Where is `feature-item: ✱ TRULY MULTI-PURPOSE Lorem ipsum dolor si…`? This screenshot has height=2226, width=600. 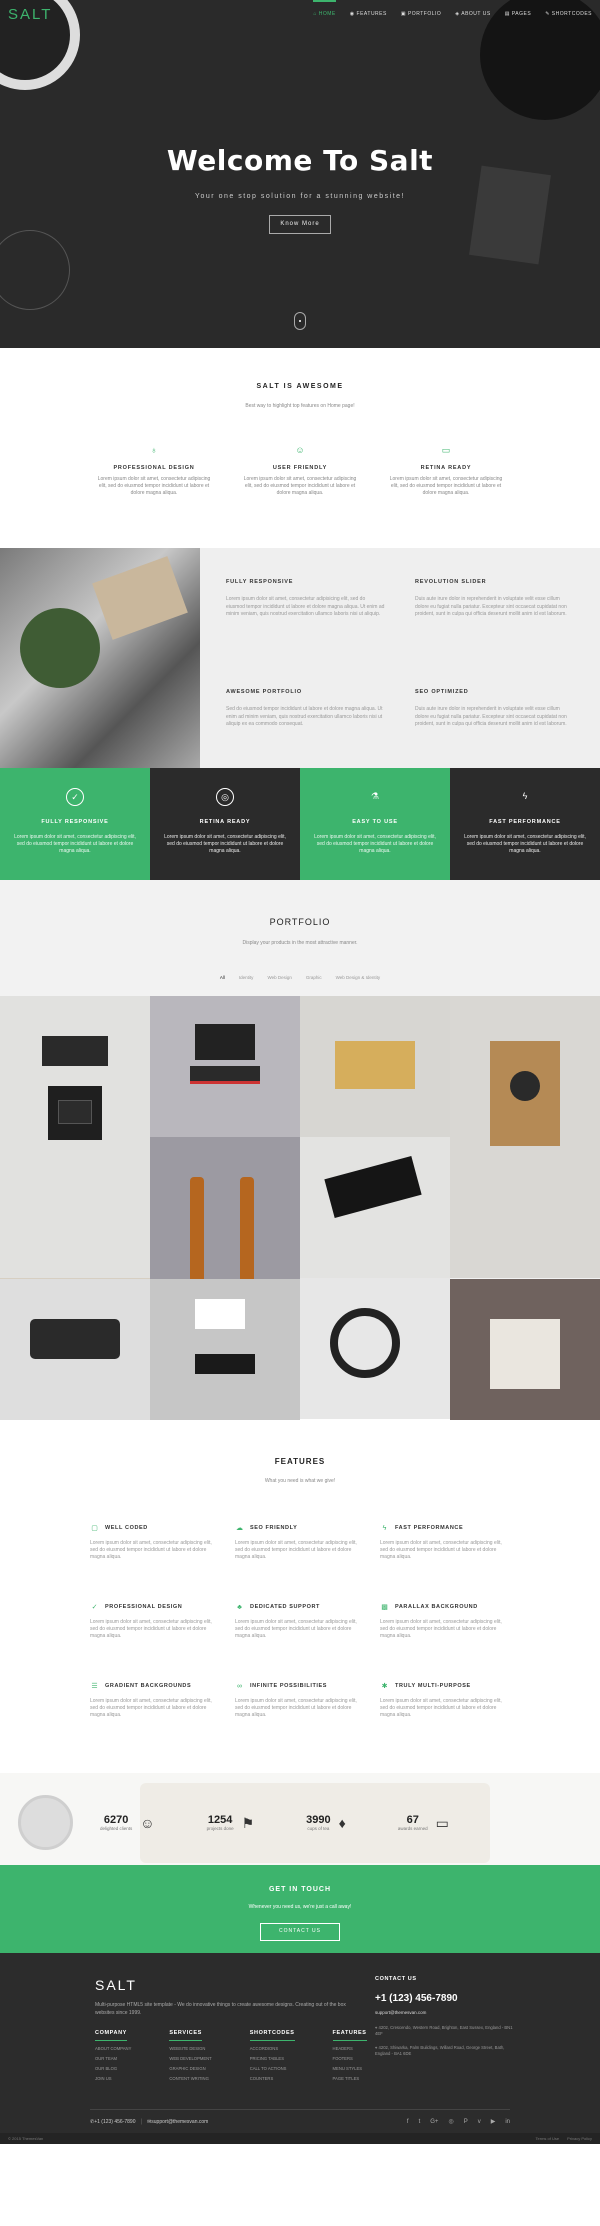 feature-item: ✱ TRULY MULTI-PURPOSE Lorem ipsum dolor si… is located at coordinates (445, 1700).